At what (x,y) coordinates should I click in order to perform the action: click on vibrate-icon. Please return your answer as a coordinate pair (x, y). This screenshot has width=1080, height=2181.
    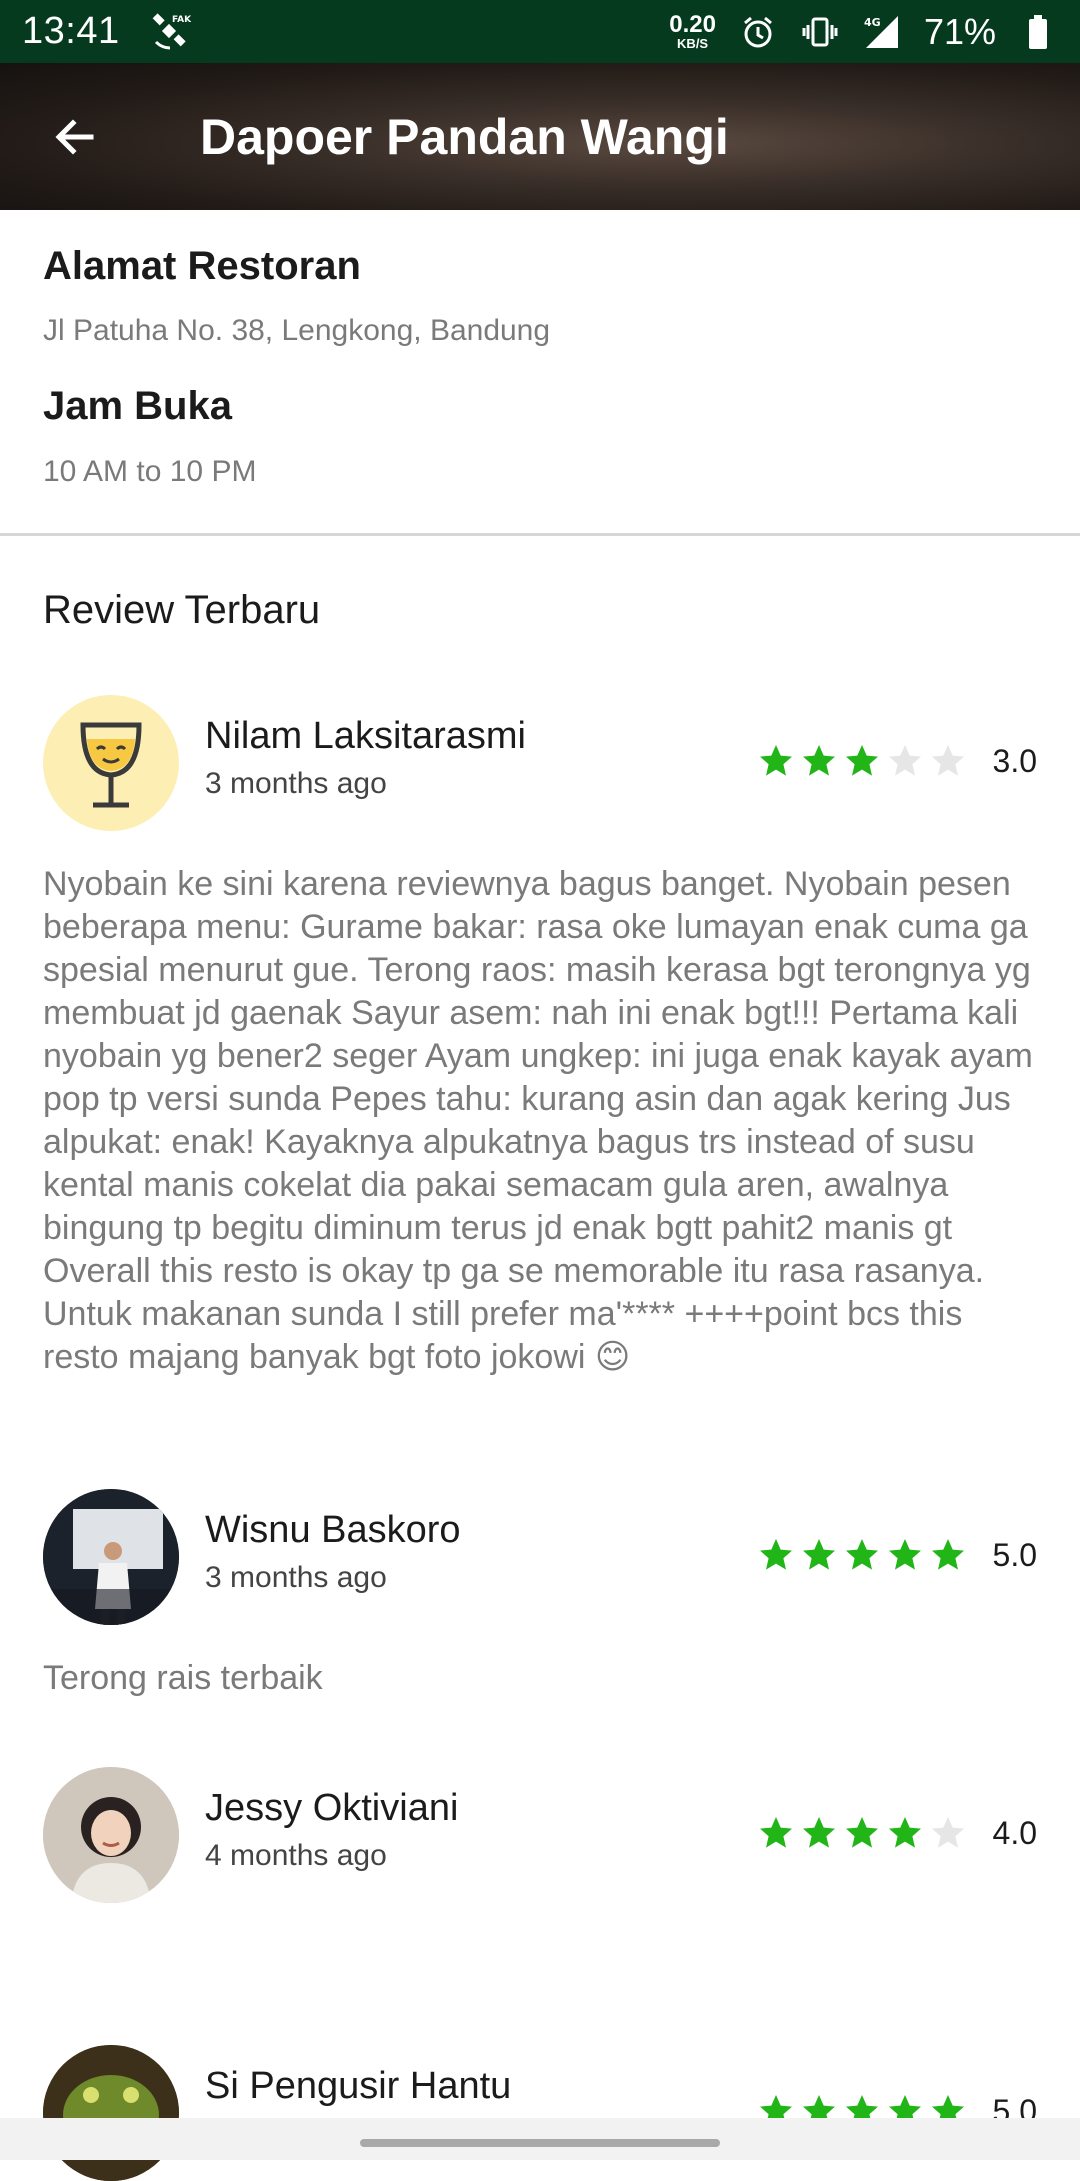
    Looking at the image, I should click on (820, 32).